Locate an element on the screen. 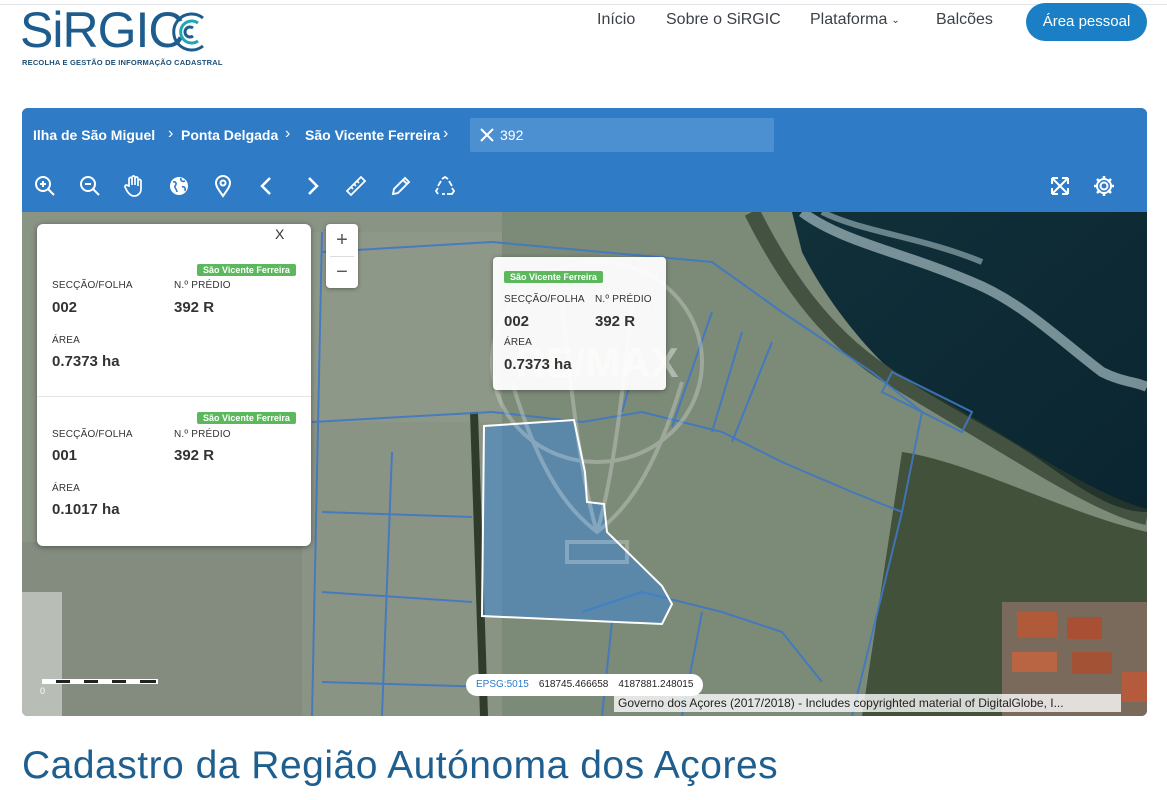  breadcrumb-freguesia: São Vicente Ferreira is located at coordinates (372, 135).